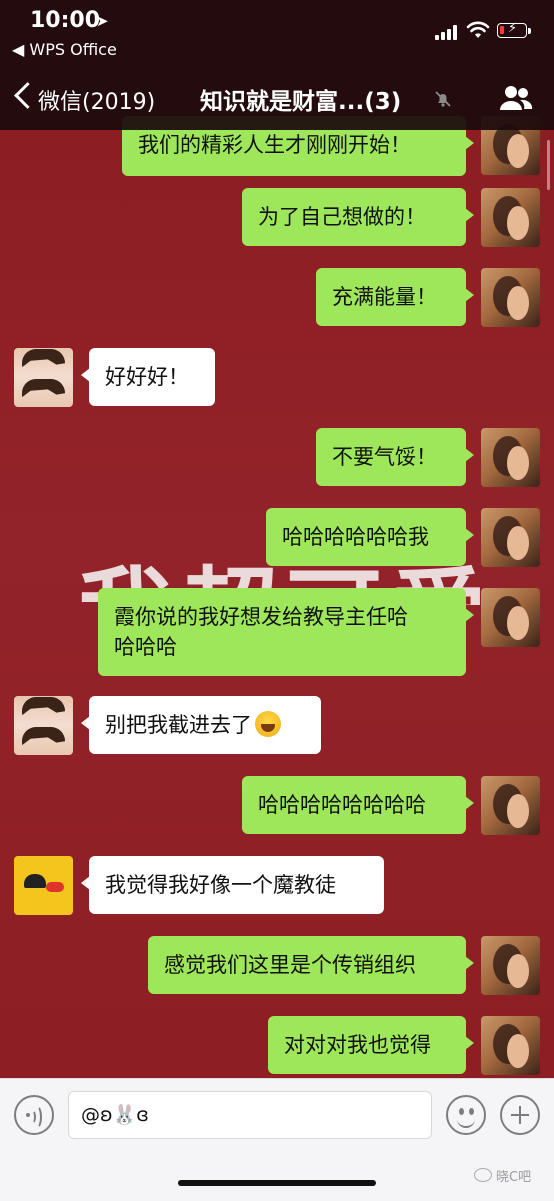 The height and width of the screenshot is (1201, 554). Describe the element at coordinates (483, 1175) in the screenshot. I see `wechat-icon` at that location.